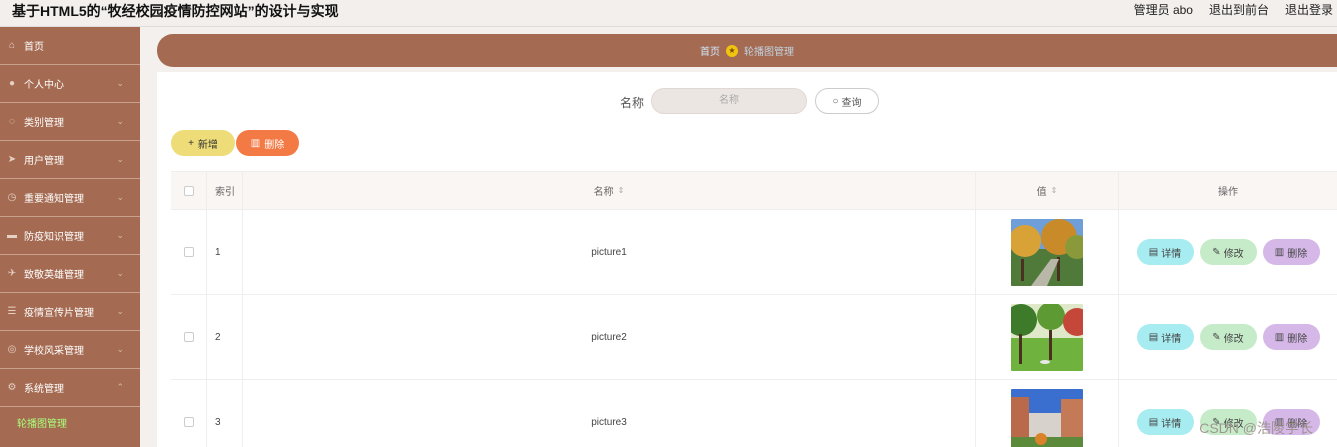 This screenshot has height=447, width=1337. I want to click on sidebar-item-label: 首页, so click(34, 47).